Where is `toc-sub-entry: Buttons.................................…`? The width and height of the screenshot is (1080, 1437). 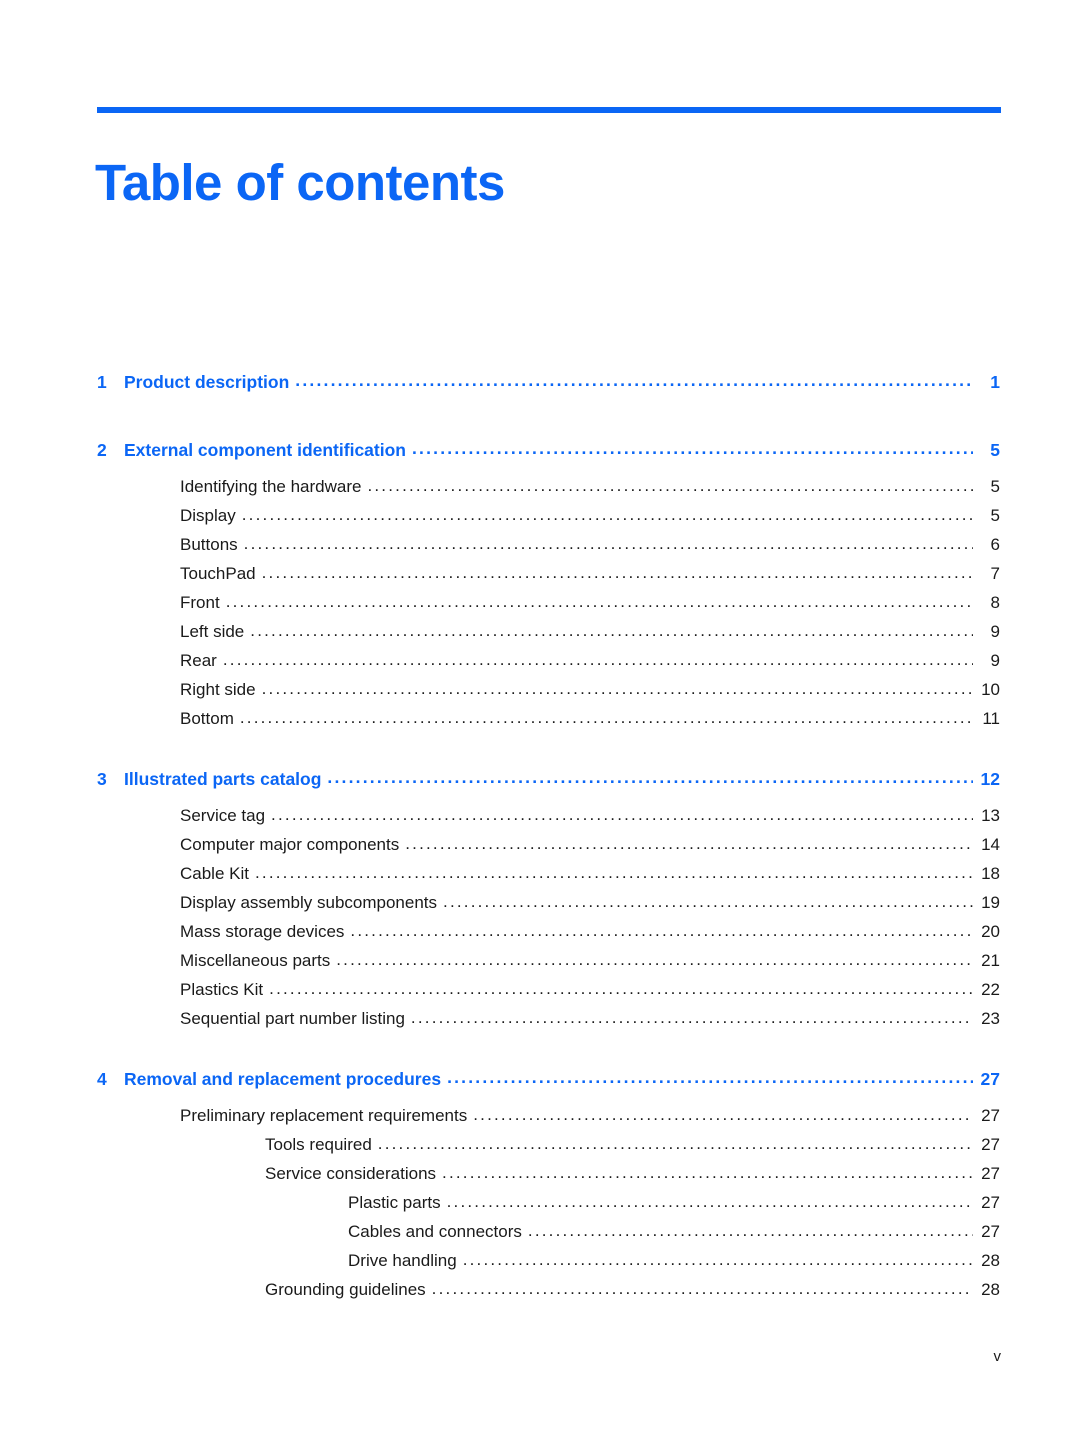 toc-sub-entry: Buttons.................................… is located at coordinates (540, 549).